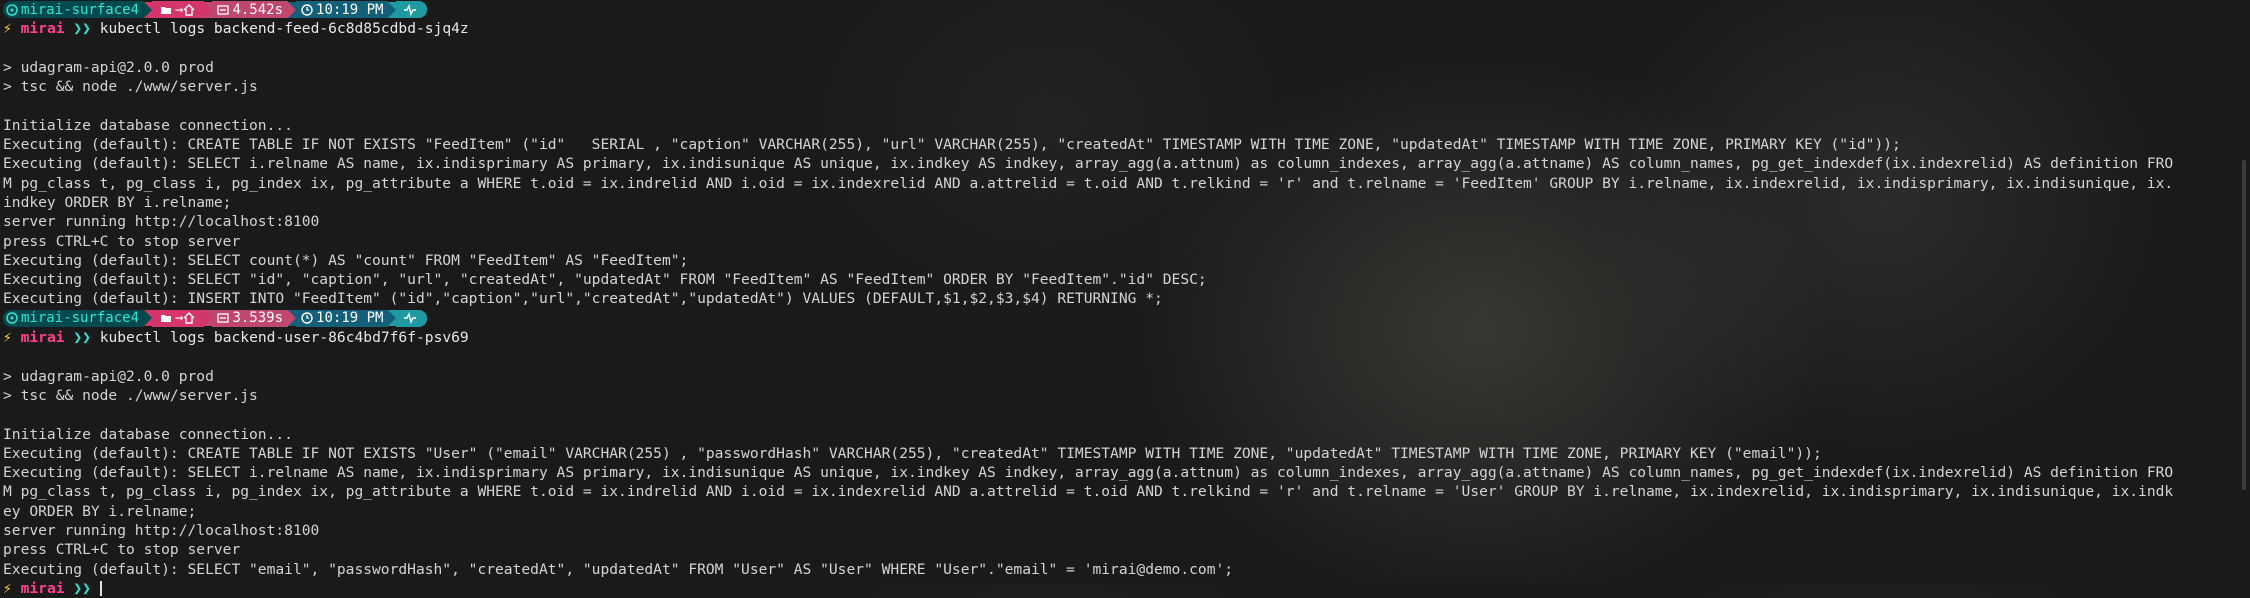  I want to click on duration-value: 3.539s, so click(258, 318).